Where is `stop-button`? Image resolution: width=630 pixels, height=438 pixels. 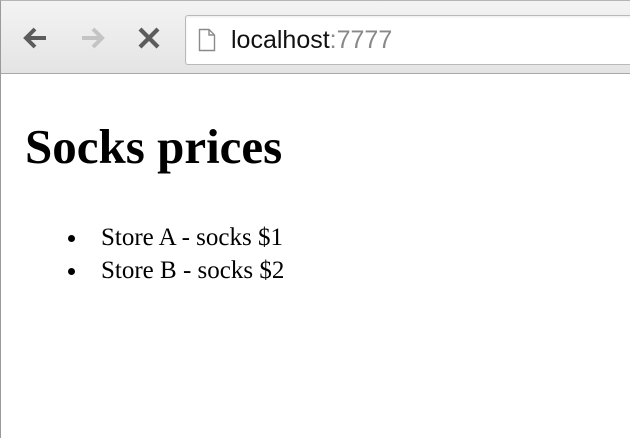
stop-button is located at coordinates (149, 38).